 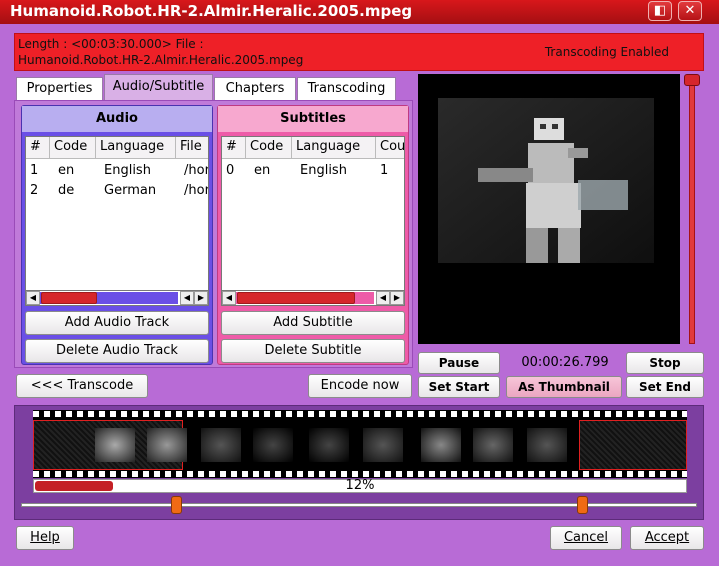 What do you see at coordinates (313, 351) in the screenshot?
I see `delete-subtitle-button: Delete Subtitle` at bounding box center [313, 351].